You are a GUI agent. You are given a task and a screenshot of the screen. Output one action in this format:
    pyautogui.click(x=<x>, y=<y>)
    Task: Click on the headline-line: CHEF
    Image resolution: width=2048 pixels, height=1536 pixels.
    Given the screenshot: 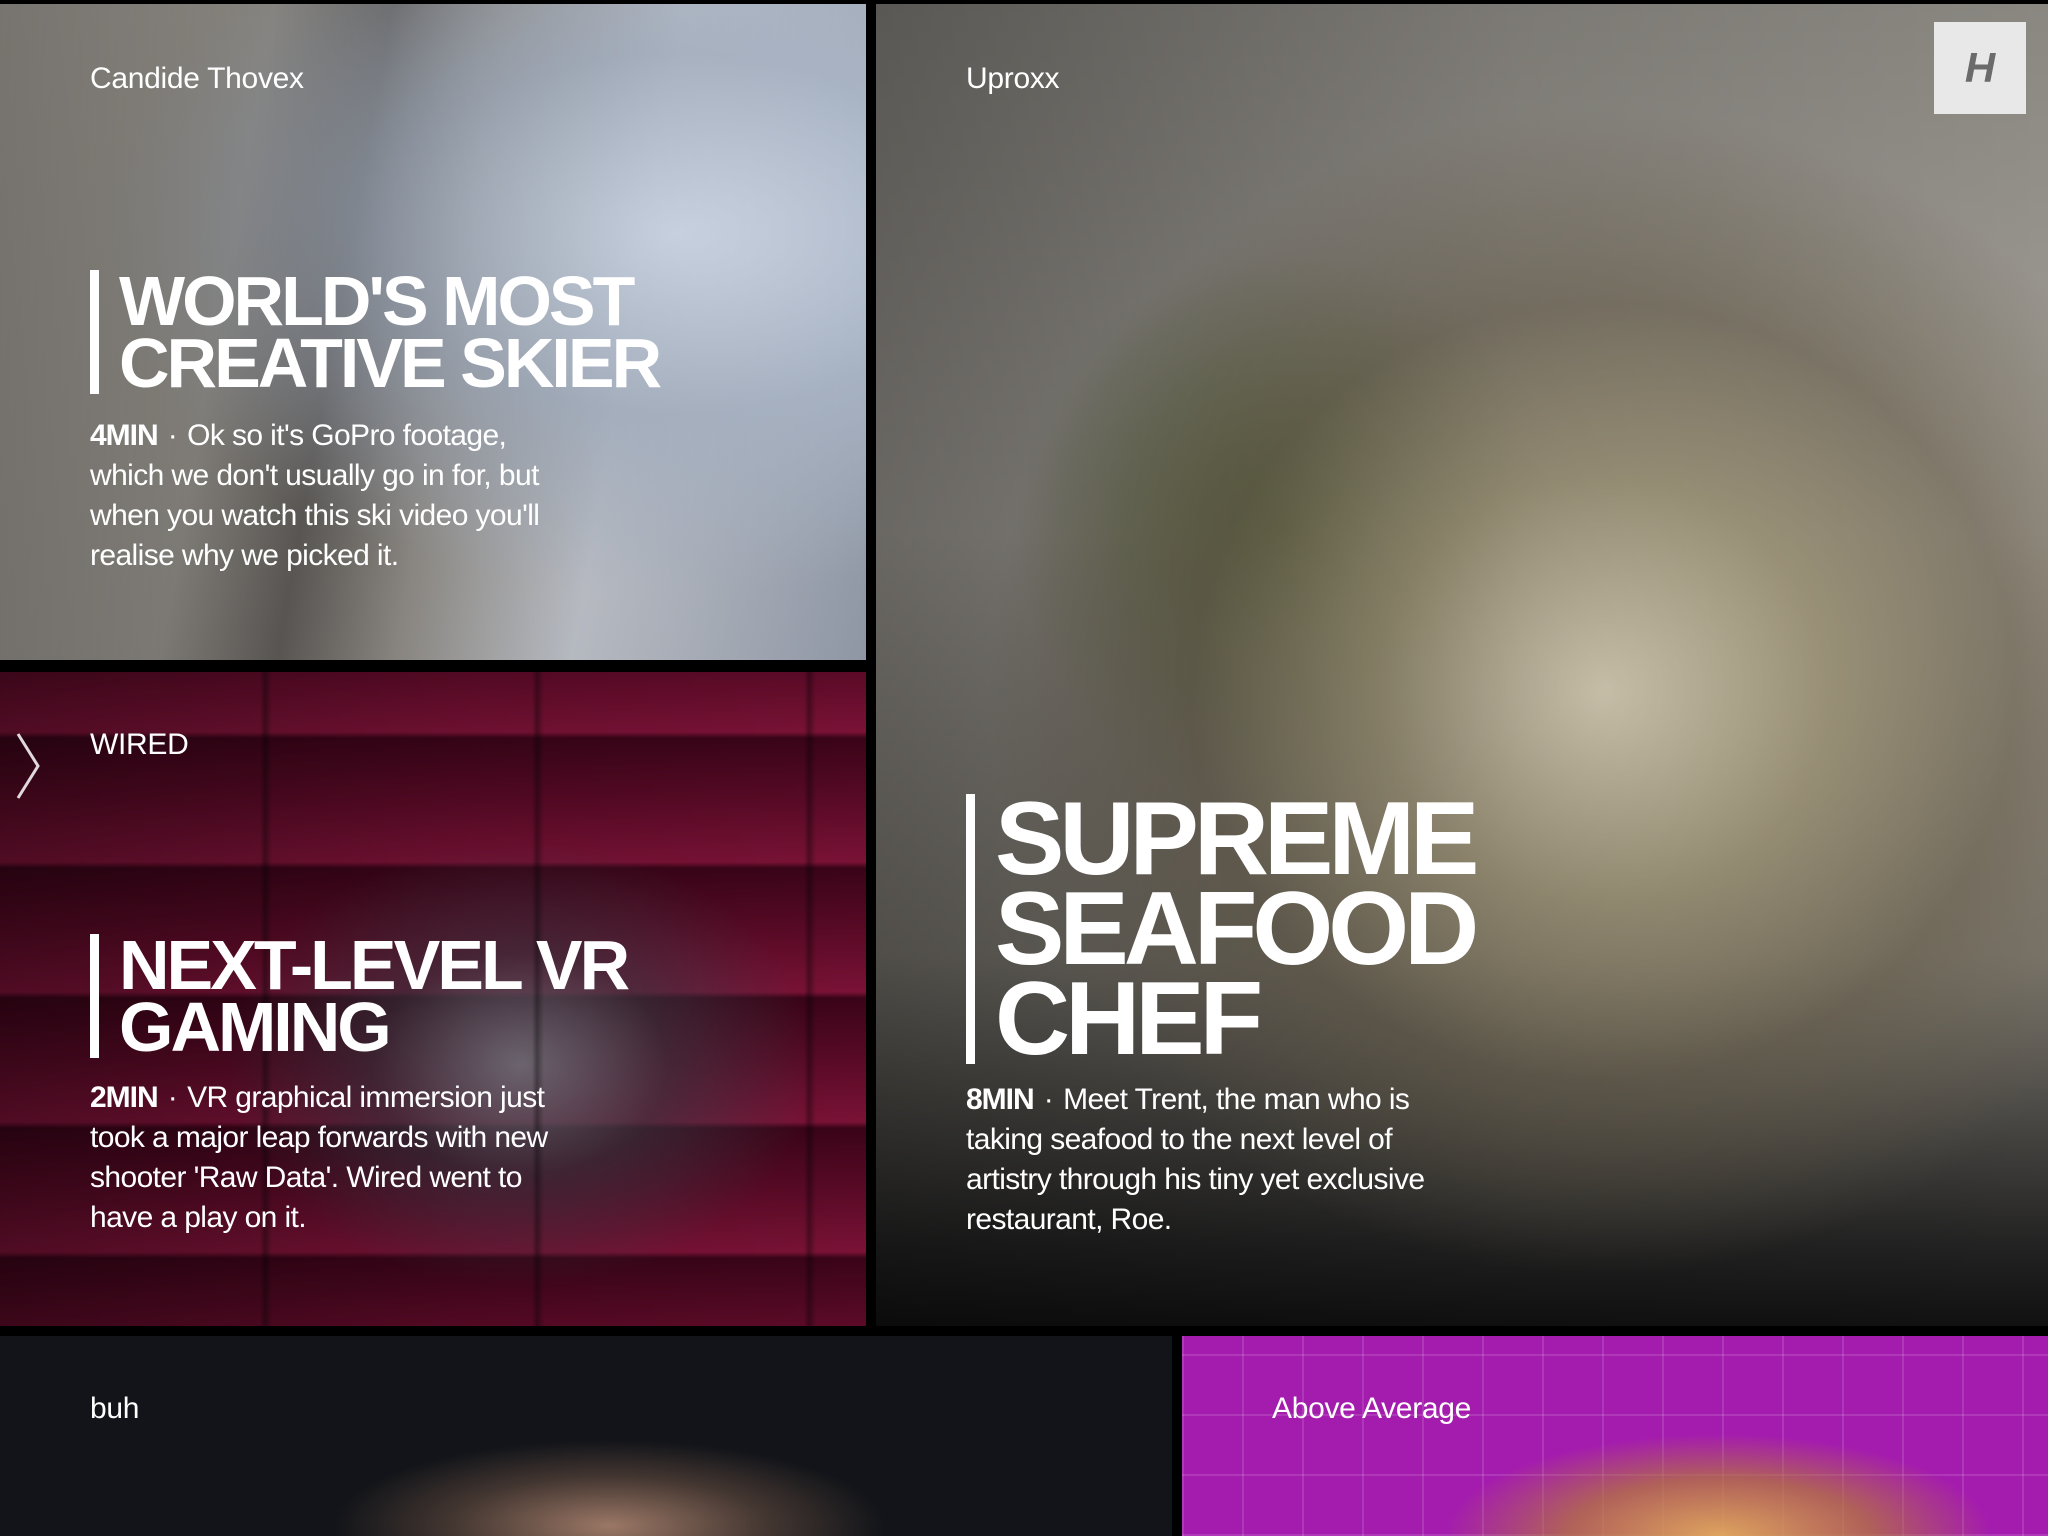 What is the action you would take?
    pyautogui.click(x=1129, y=1019)
    